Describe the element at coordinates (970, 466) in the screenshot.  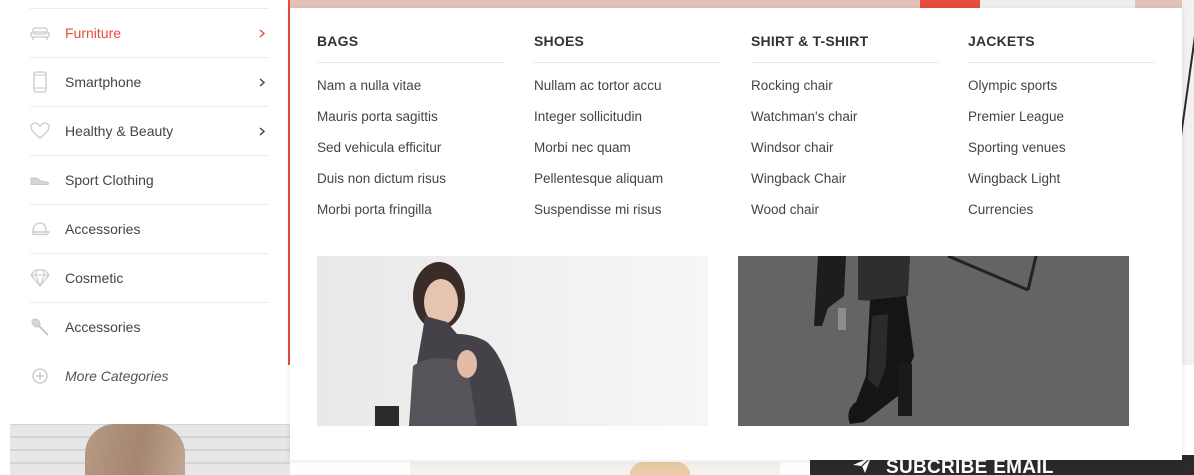
I see `subscribe-label: SUBCRIBE EMAIL` at that location.